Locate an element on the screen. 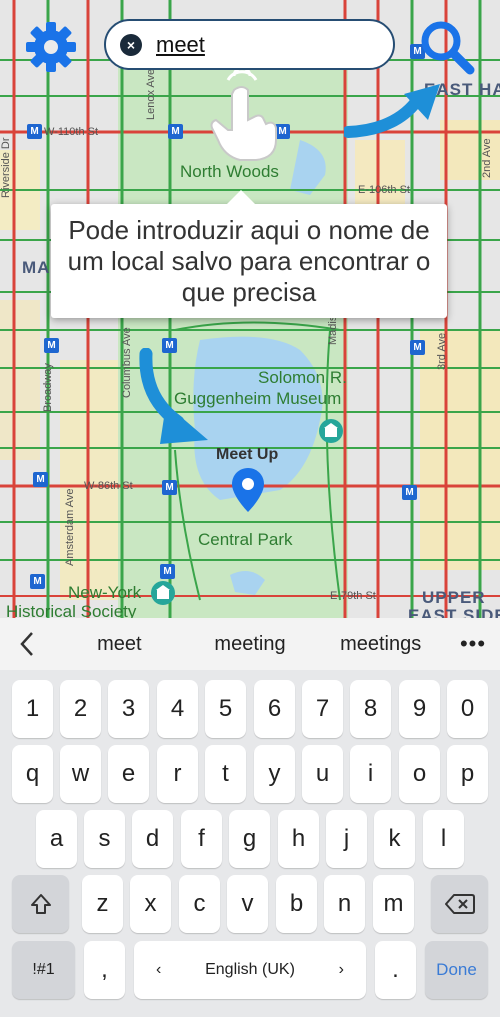 The height and width of the screenshot is (1017, 500). key-9: 9 is located at coordinates (419, 709).